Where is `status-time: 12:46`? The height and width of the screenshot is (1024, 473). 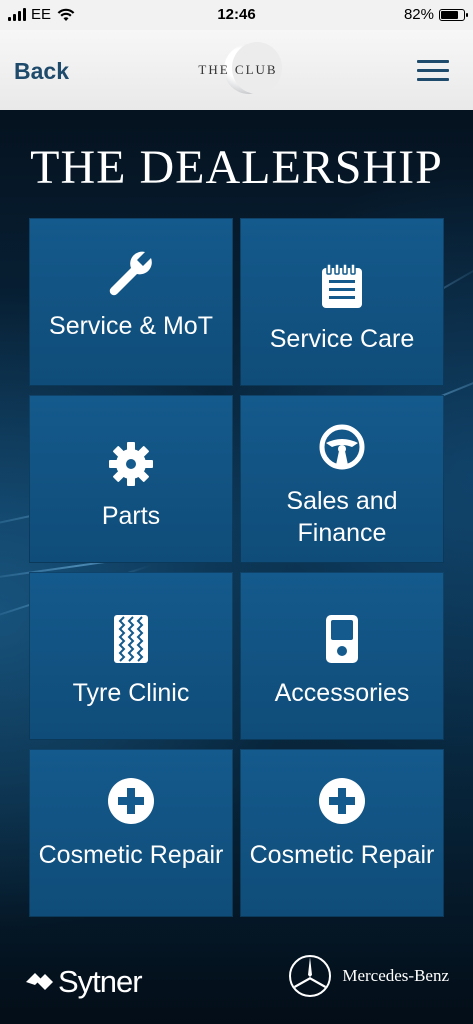 status-time: 12:46 is located at coordinates (236, 14).